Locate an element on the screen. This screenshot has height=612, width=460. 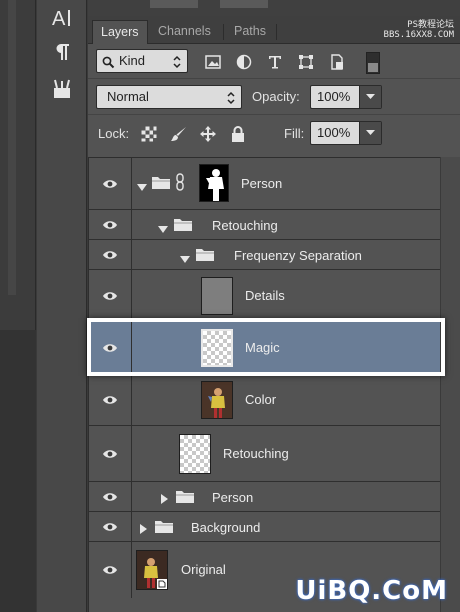
opacity-label: Opacity: is located at coordinates (276, 96).